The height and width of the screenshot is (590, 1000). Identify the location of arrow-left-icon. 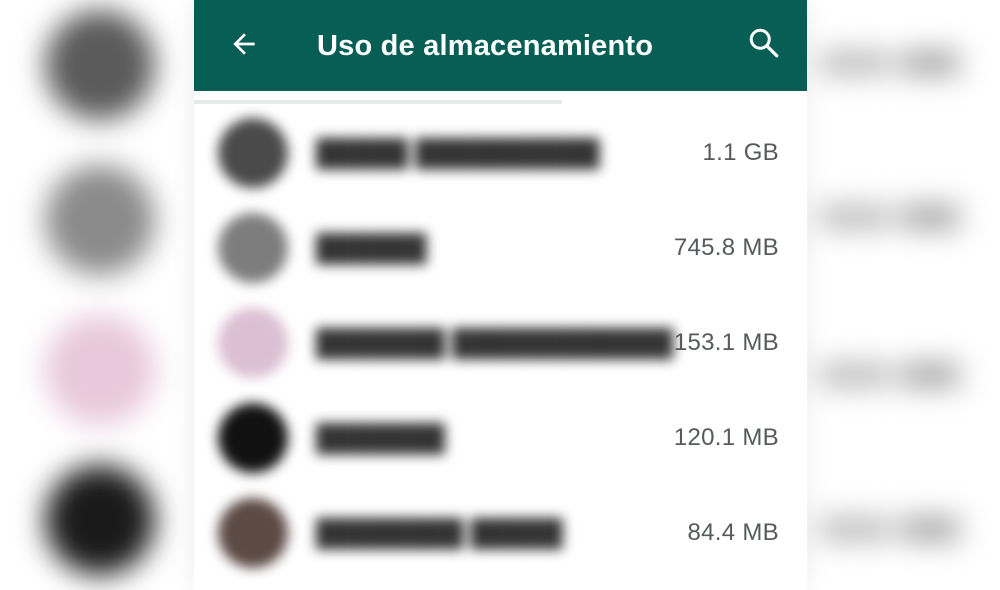
(244, 46).